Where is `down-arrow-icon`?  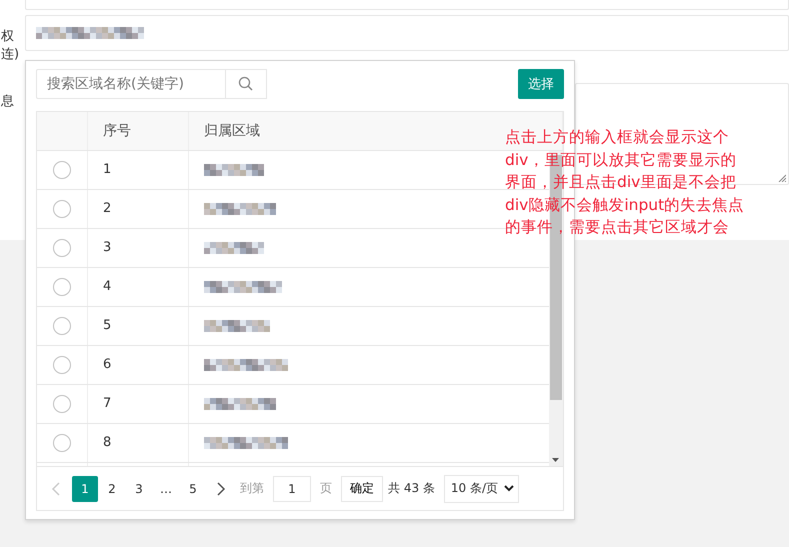
down-arrow-icon is located at coordinates (555, 460).